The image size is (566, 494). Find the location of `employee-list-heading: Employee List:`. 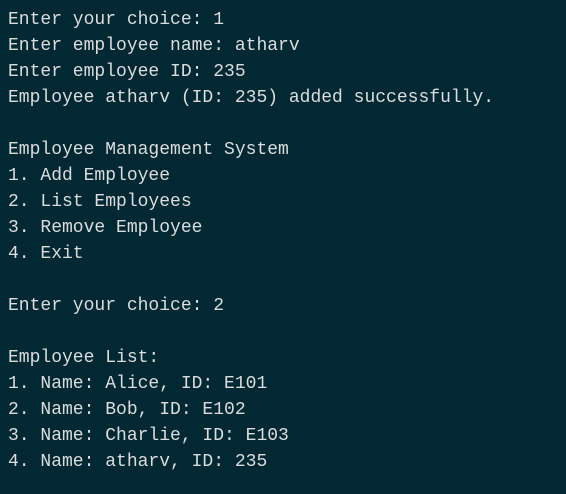

employee-list-heading: Employee List: is located at coordinates (84, 358).